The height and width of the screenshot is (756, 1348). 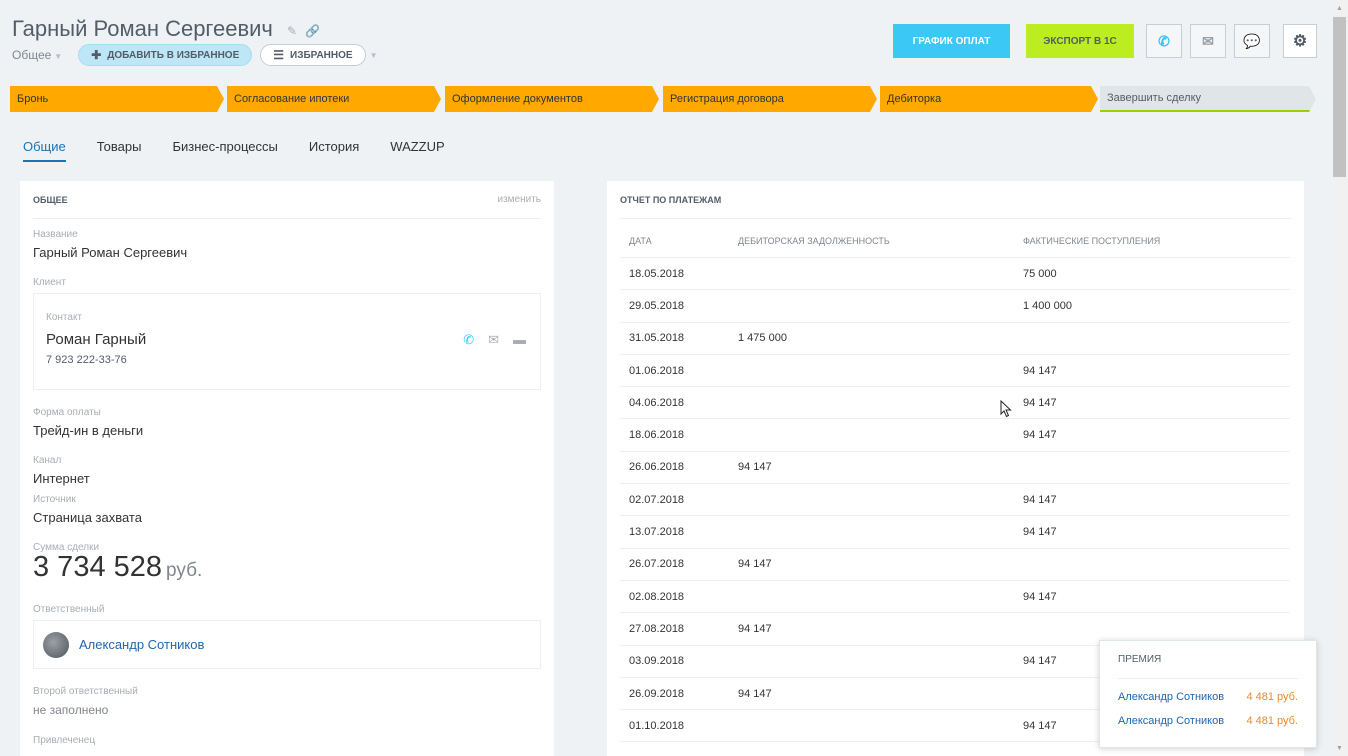 What do you see at coordinates (955, 339) in the screenshot?
I see `table-row: 31.05.2018 1 475 000` at bounding box center [955, 339].